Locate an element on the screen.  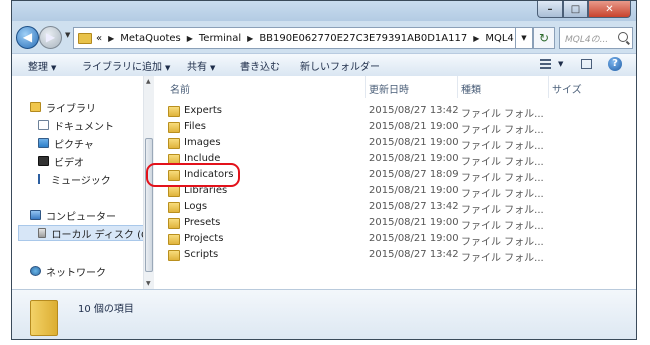
scroll-down-icon: ▼ is located at coordinates (148, 283).